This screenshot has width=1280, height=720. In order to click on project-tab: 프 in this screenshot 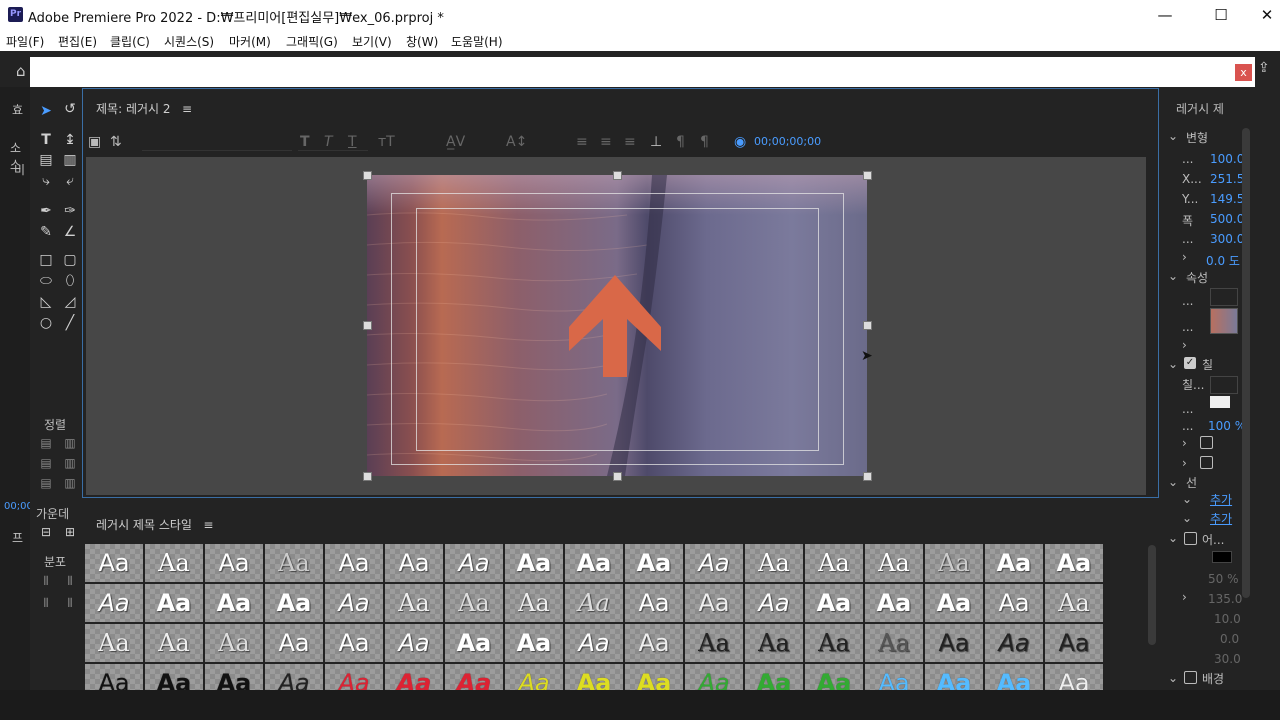, I will do `click(17, 537)`.